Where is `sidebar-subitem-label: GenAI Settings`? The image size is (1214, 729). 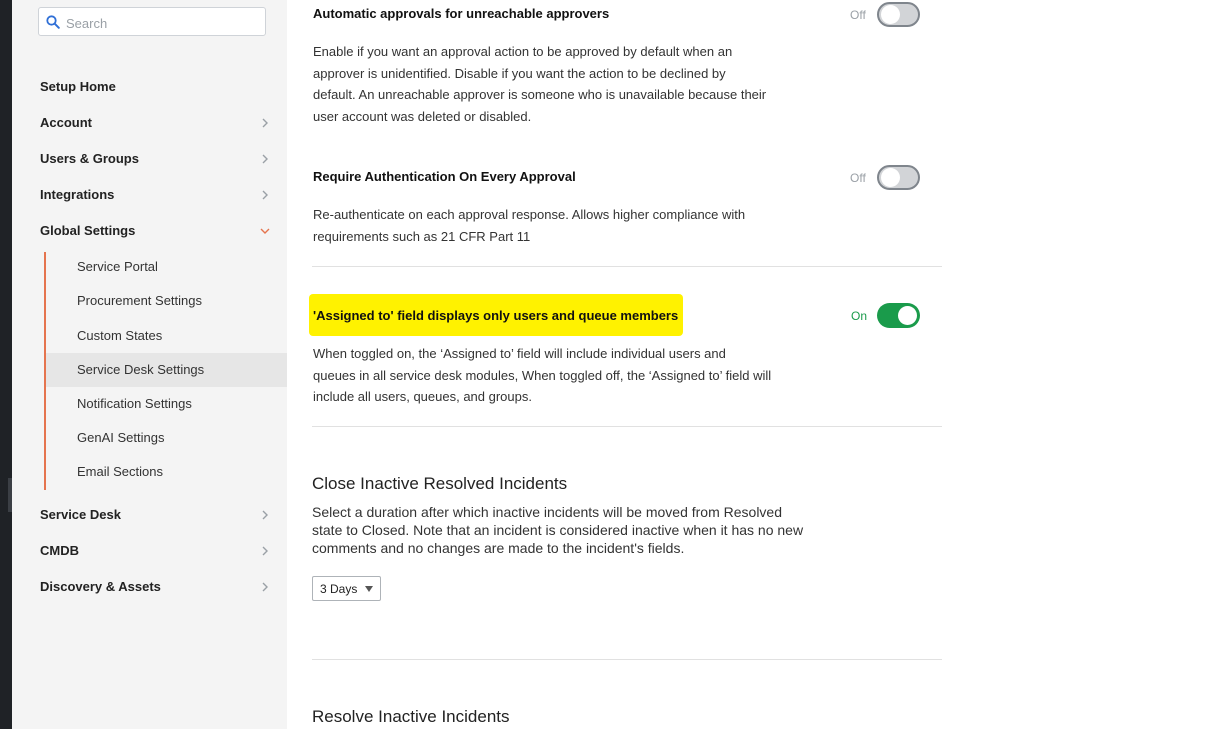
sidebar-subitem-label: GenAI Settings is located at coordinates (121, 437).